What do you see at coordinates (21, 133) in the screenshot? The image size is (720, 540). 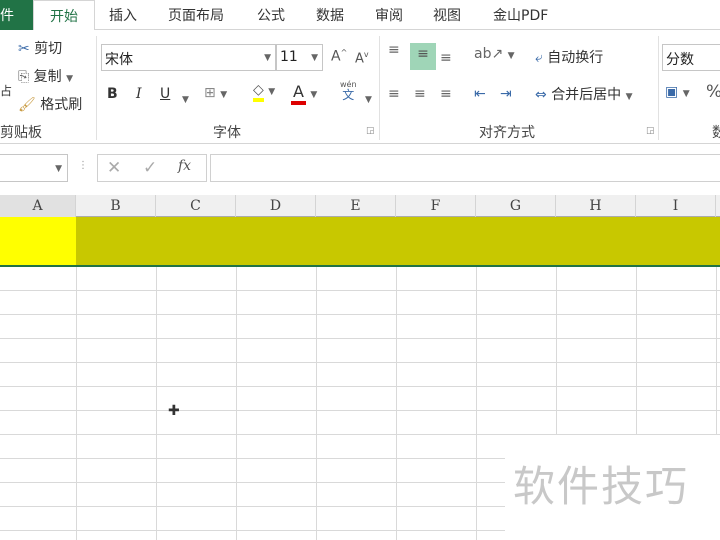 I see `clipboard-group-label: 剪贴板` at bounding box center [21, 133].